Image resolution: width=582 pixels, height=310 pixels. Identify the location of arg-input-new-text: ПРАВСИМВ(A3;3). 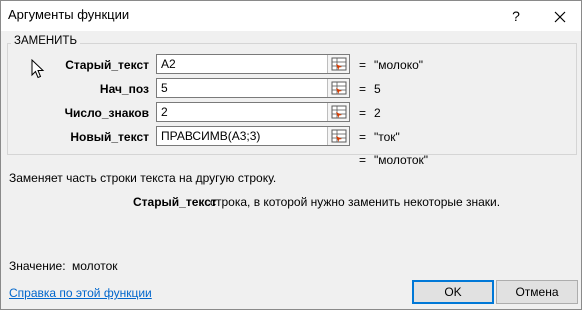
(253, 136).